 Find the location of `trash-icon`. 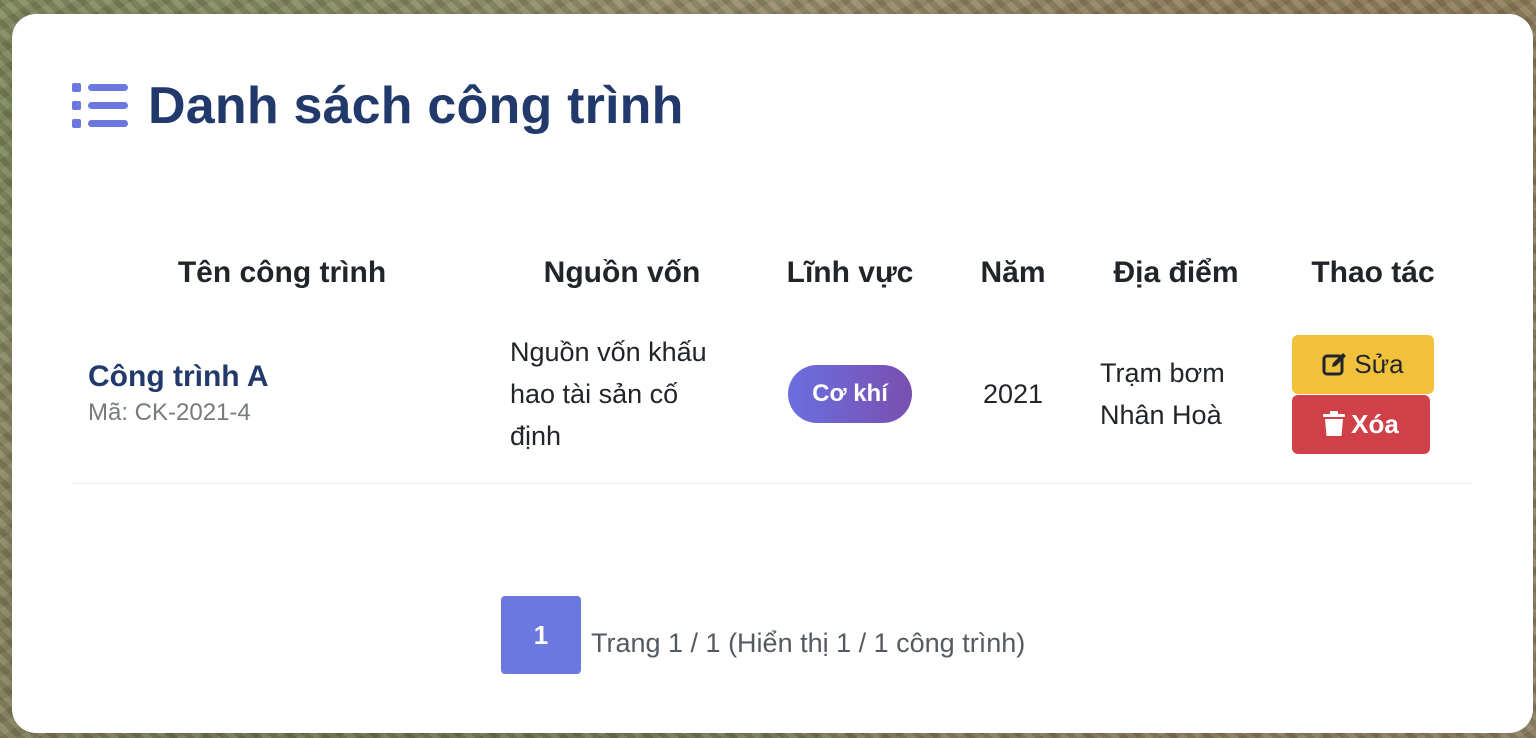

trash-icon is located at coordinates (1334, 424).